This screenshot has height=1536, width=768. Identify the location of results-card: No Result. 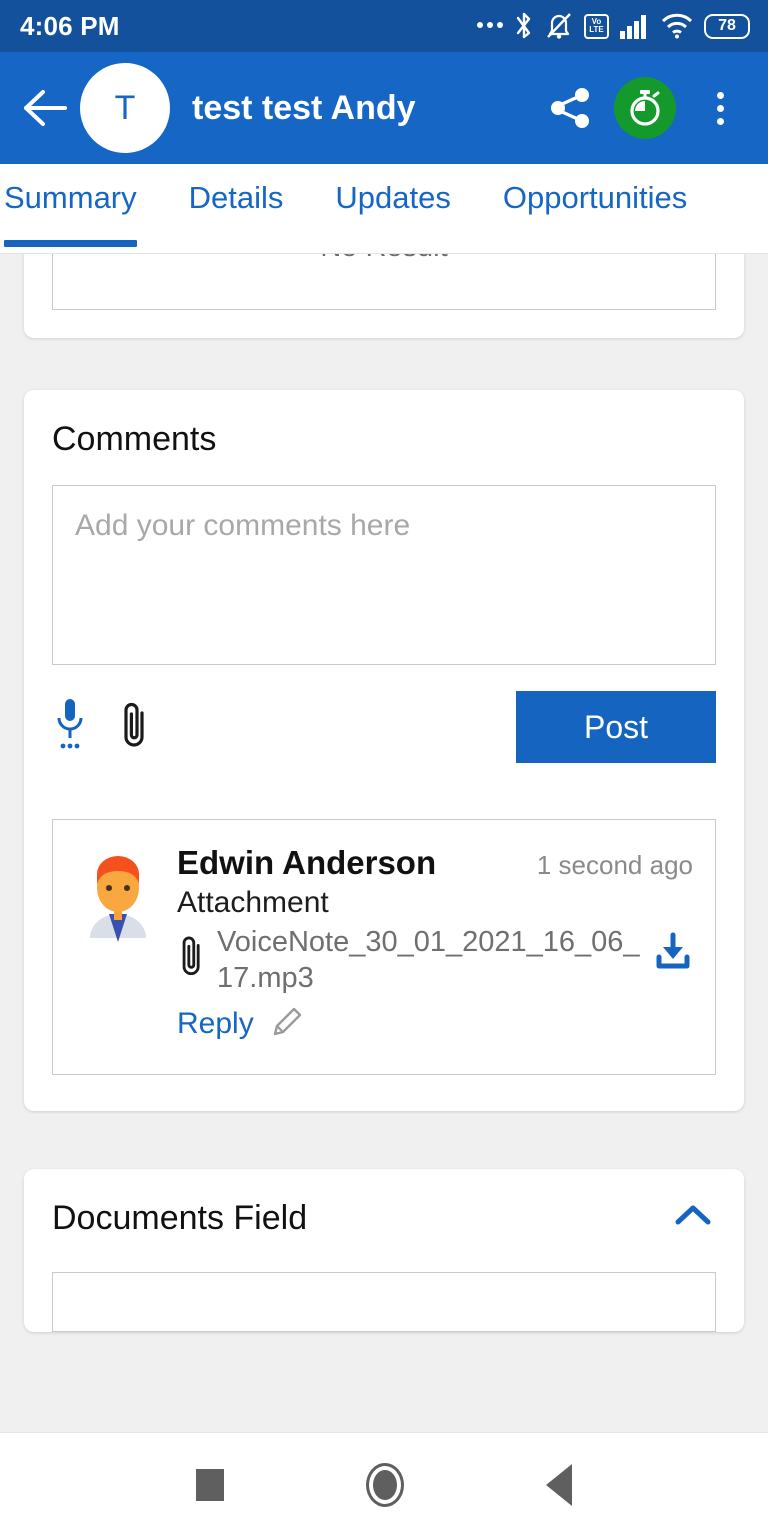
(384, 296).